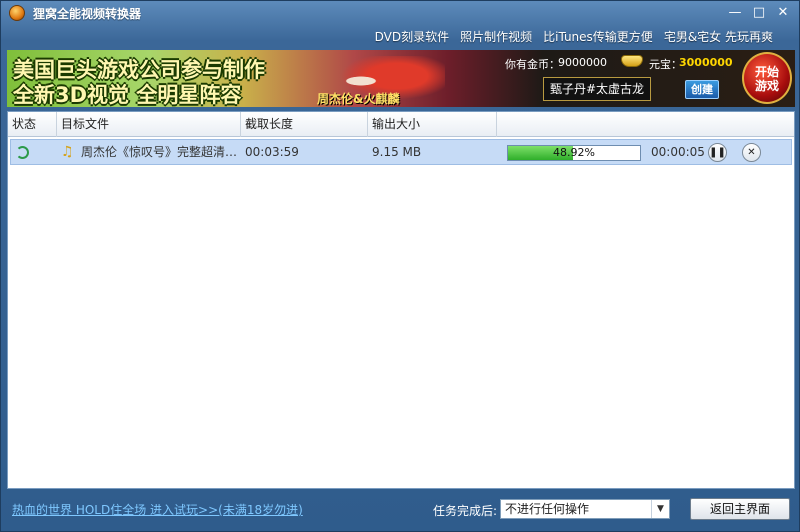 This screenshot has width=800, height=532. I want to click on remaining-time-cell: 00:00:05, so click(678, 152).